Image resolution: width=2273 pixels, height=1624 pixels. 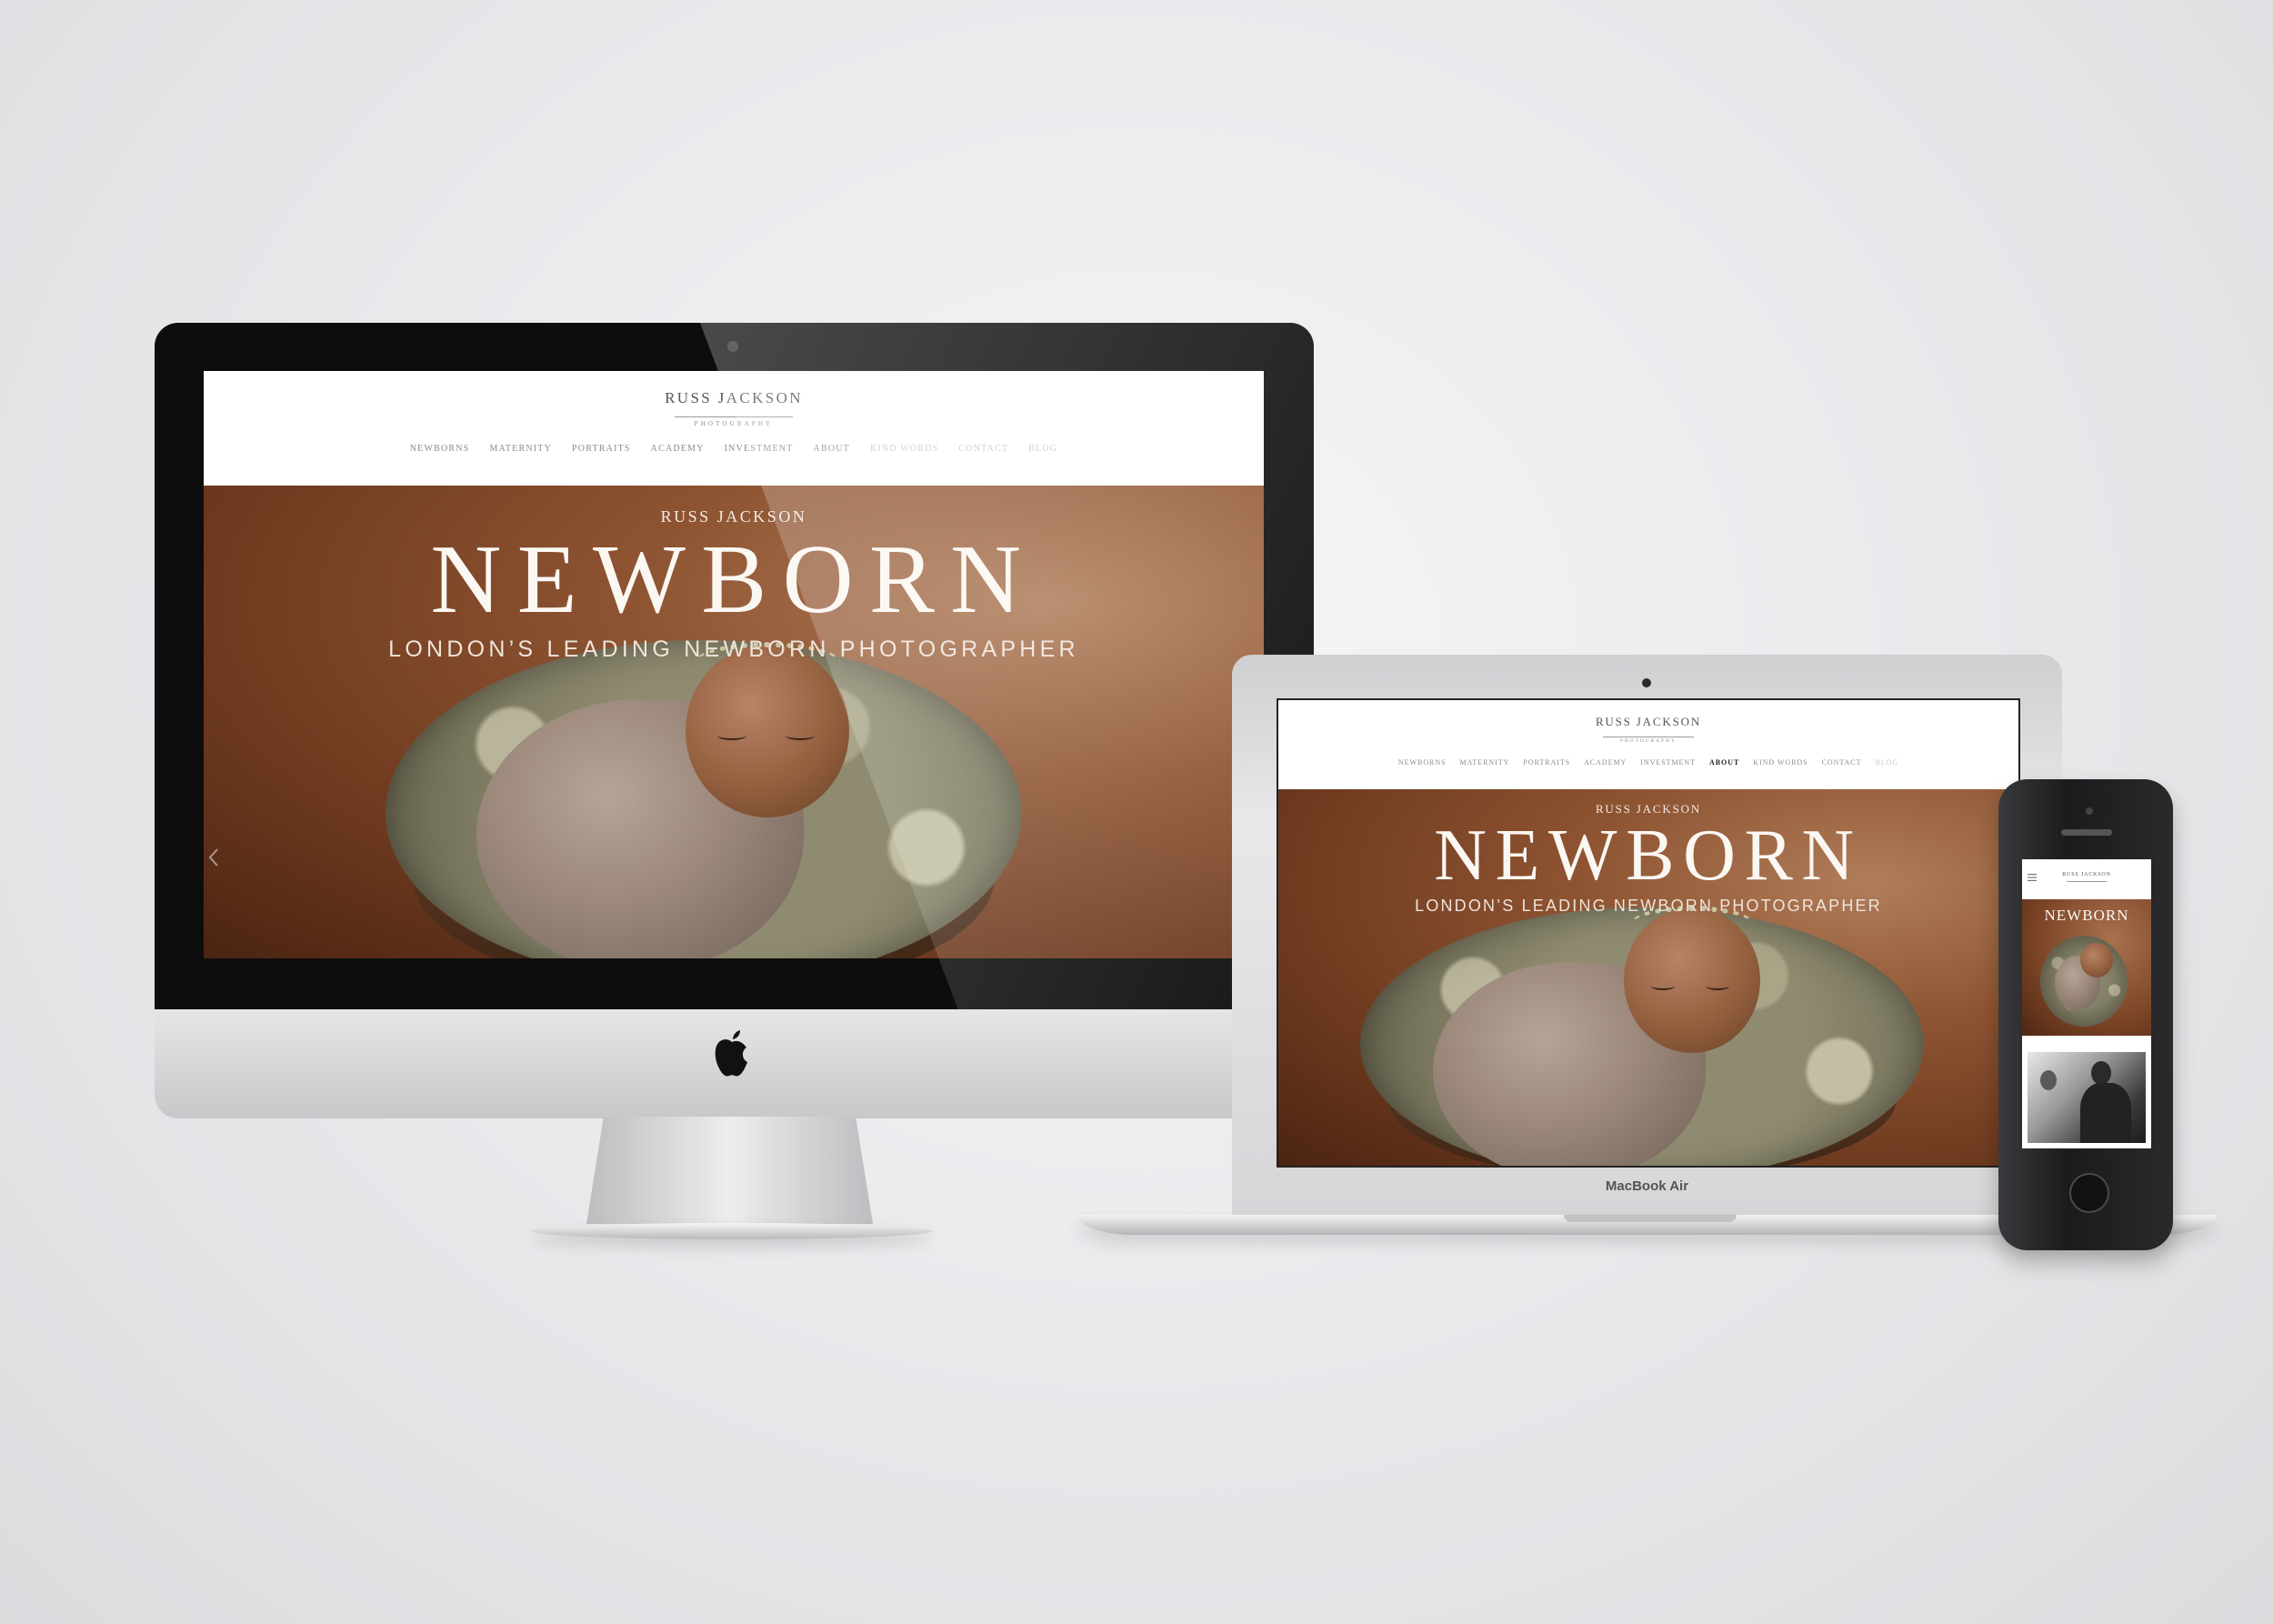 What do you see at coordinates (2096, 960) in the screenshot?
I see `hero-baby-head` at bounding box center [2096, 960].